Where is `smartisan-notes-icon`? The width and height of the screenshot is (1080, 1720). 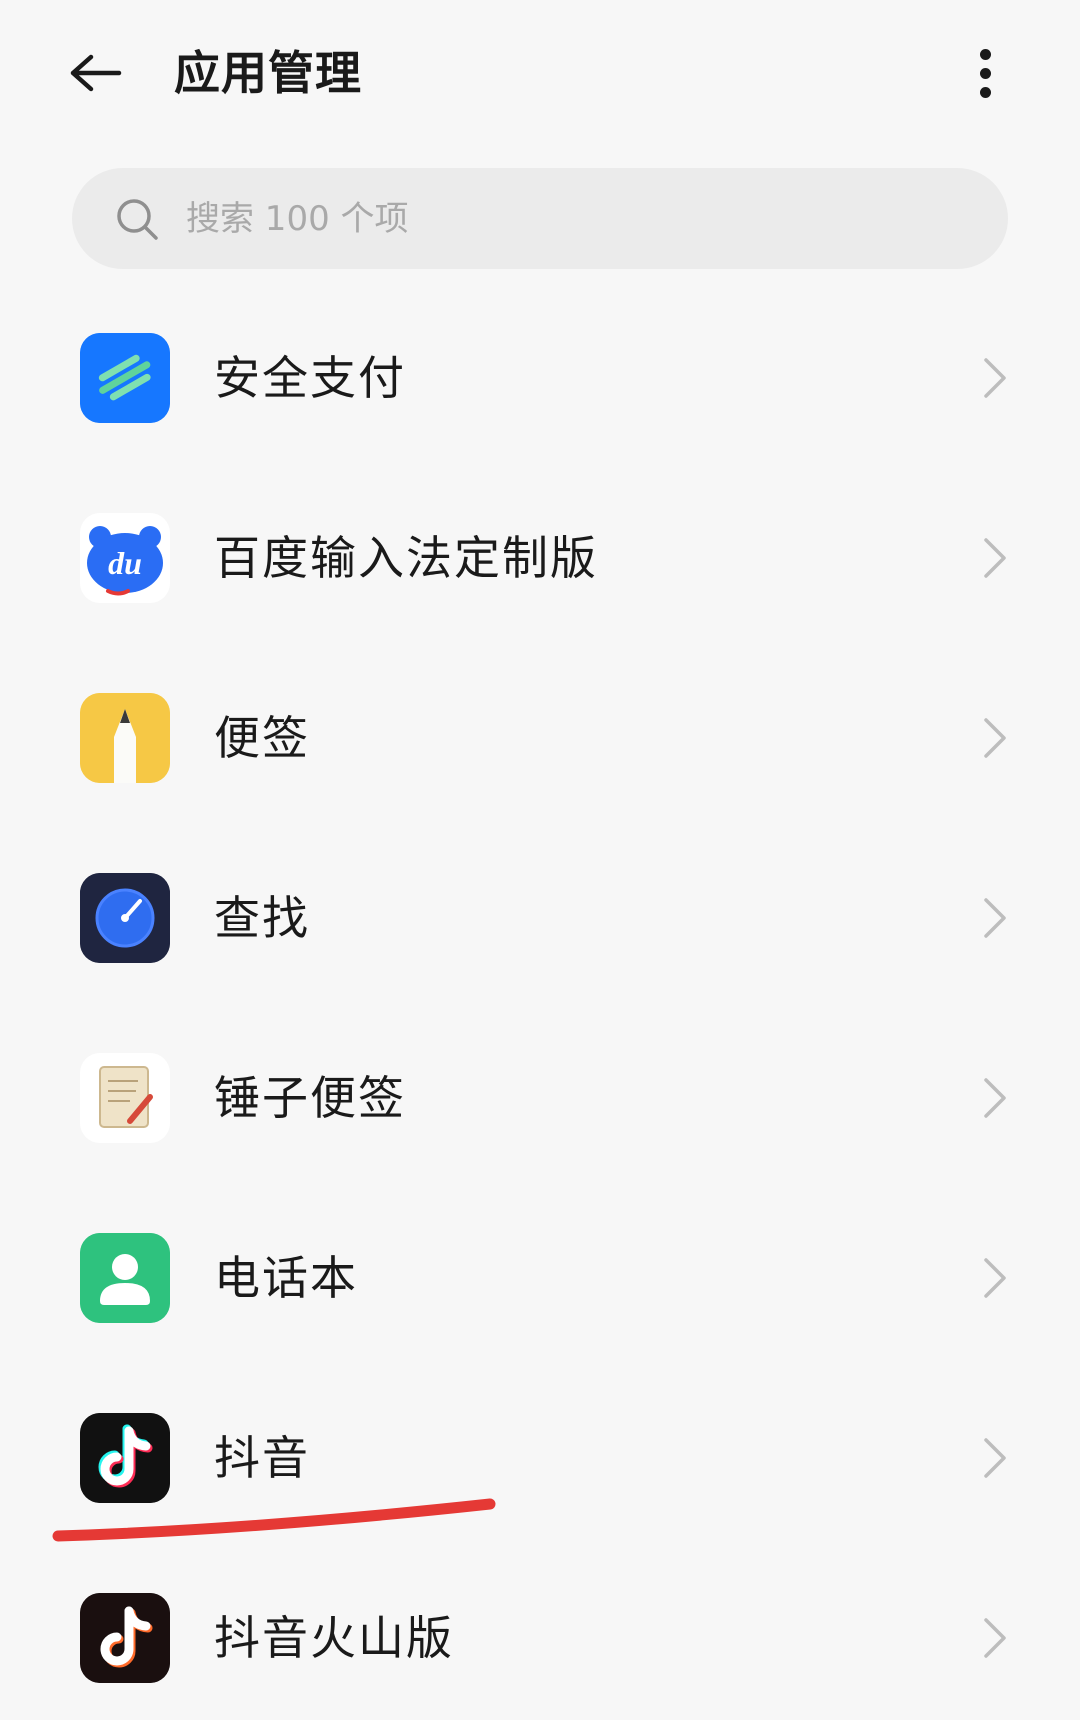 smartisan-notes-icon is located at coordinates (125, 1098).